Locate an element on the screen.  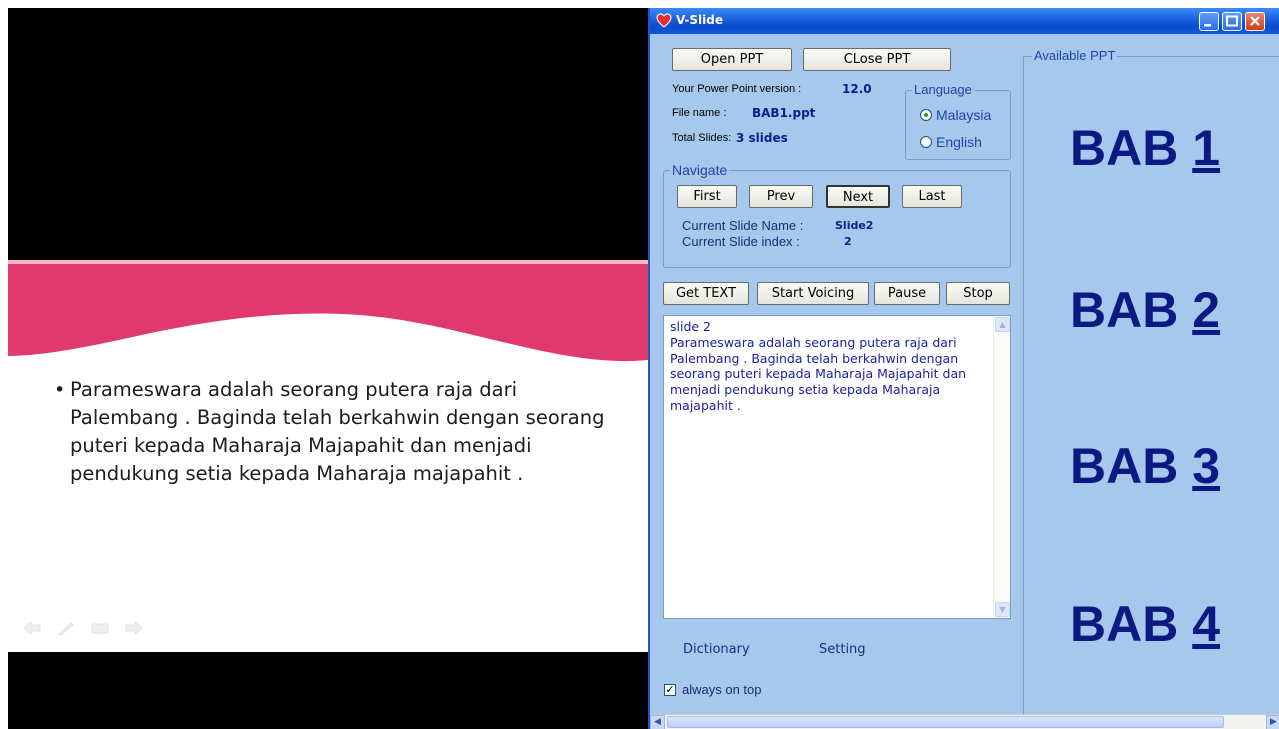
english-radio is located at coordinates (926, 142).